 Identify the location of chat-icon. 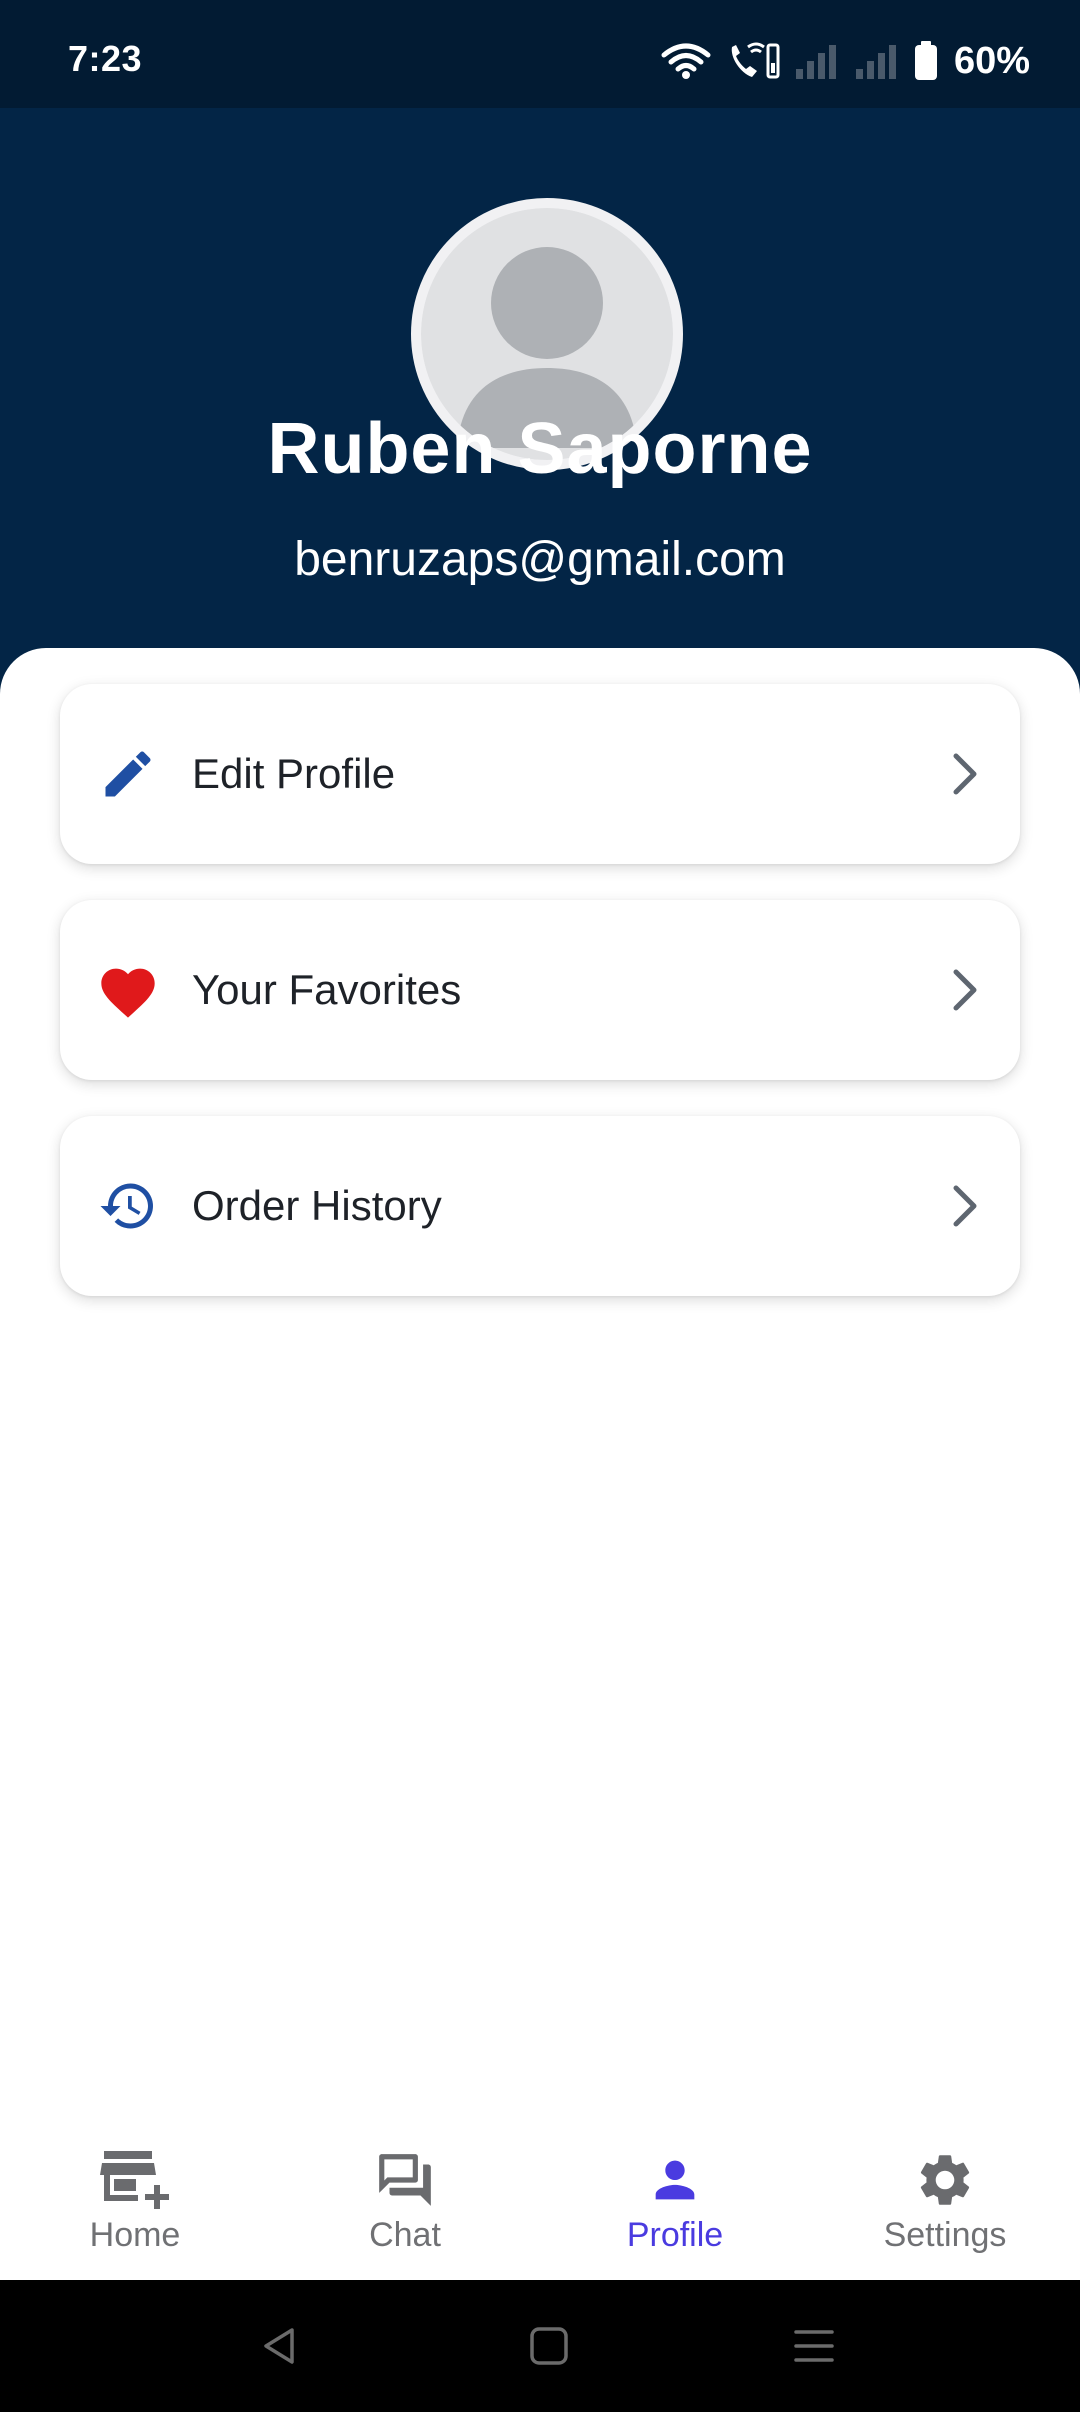
(405, 2180).